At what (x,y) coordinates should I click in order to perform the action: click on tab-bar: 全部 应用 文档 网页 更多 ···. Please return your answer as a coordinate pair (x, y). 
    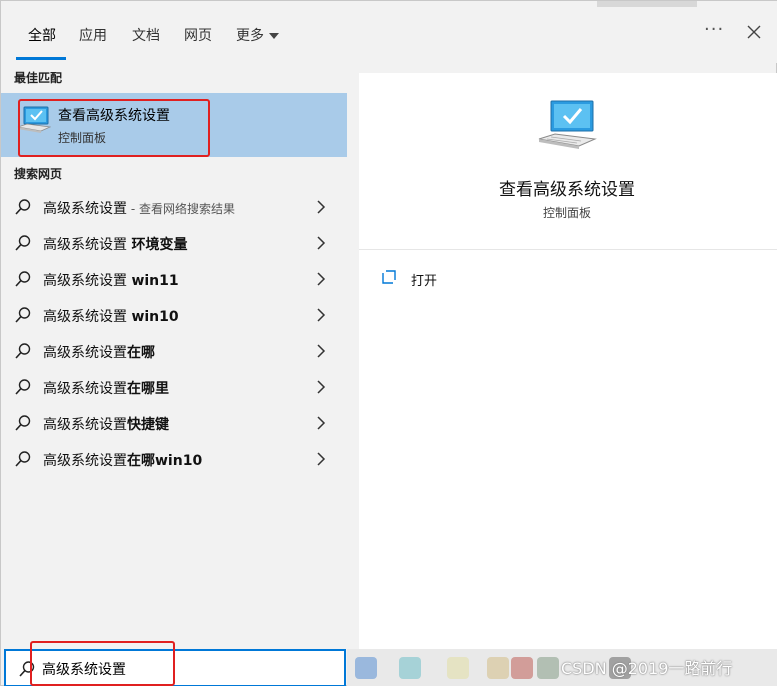
    Looking at the image, I should click on (389, 32).